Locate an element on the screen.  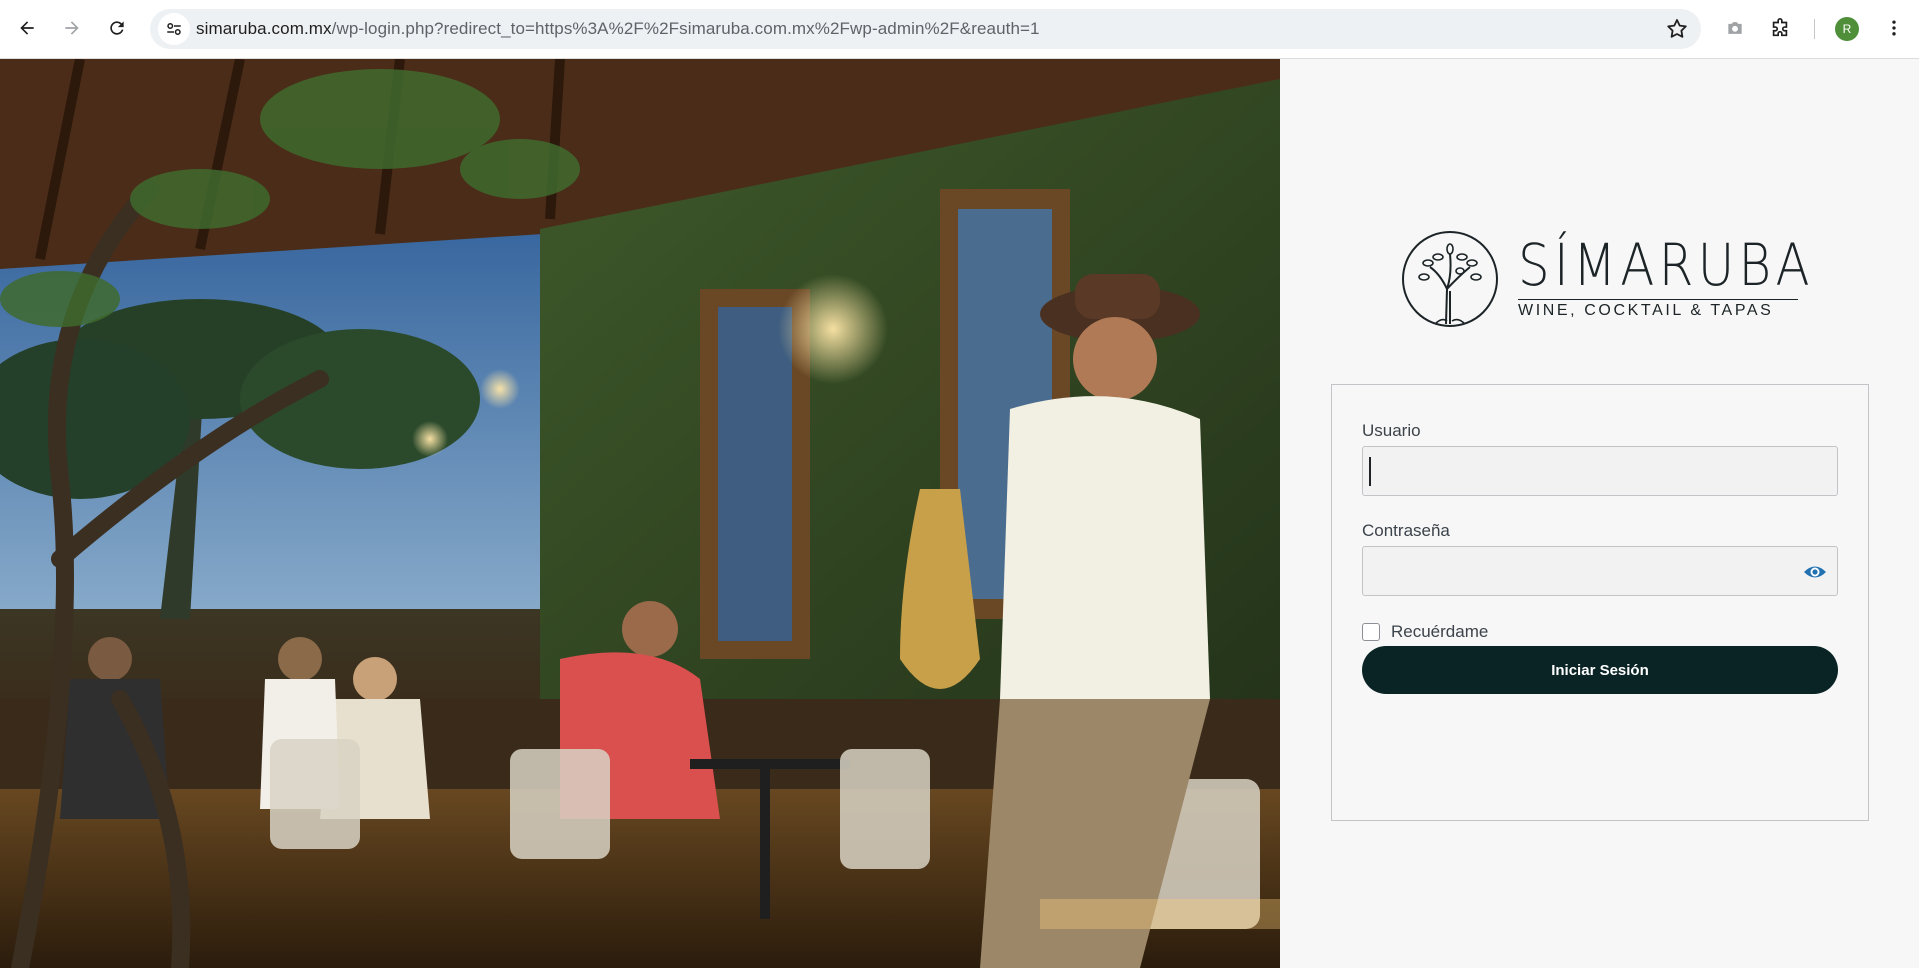
remember-me-checkbox is located at coordinates (1371, 632).